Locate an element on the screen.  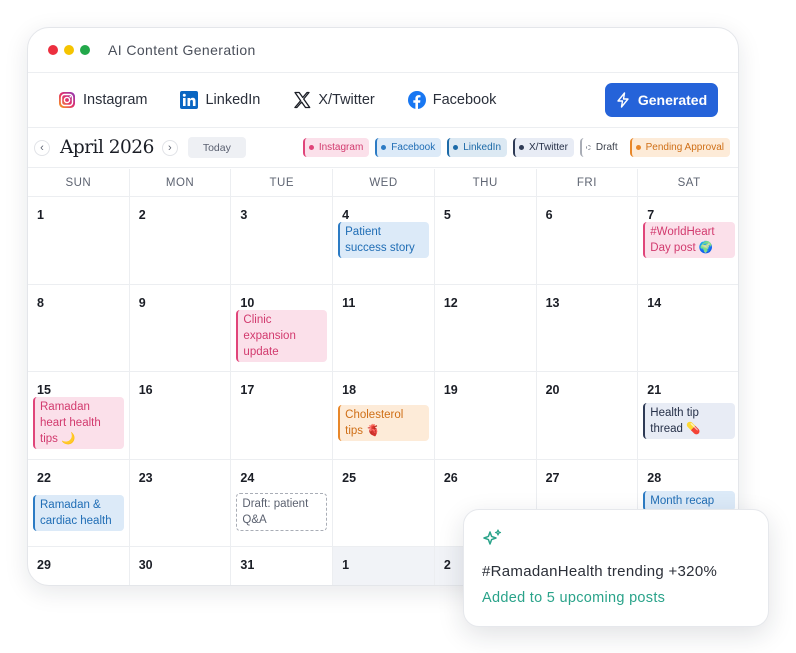
day-number: 24 is located at coordinates (247, 477).